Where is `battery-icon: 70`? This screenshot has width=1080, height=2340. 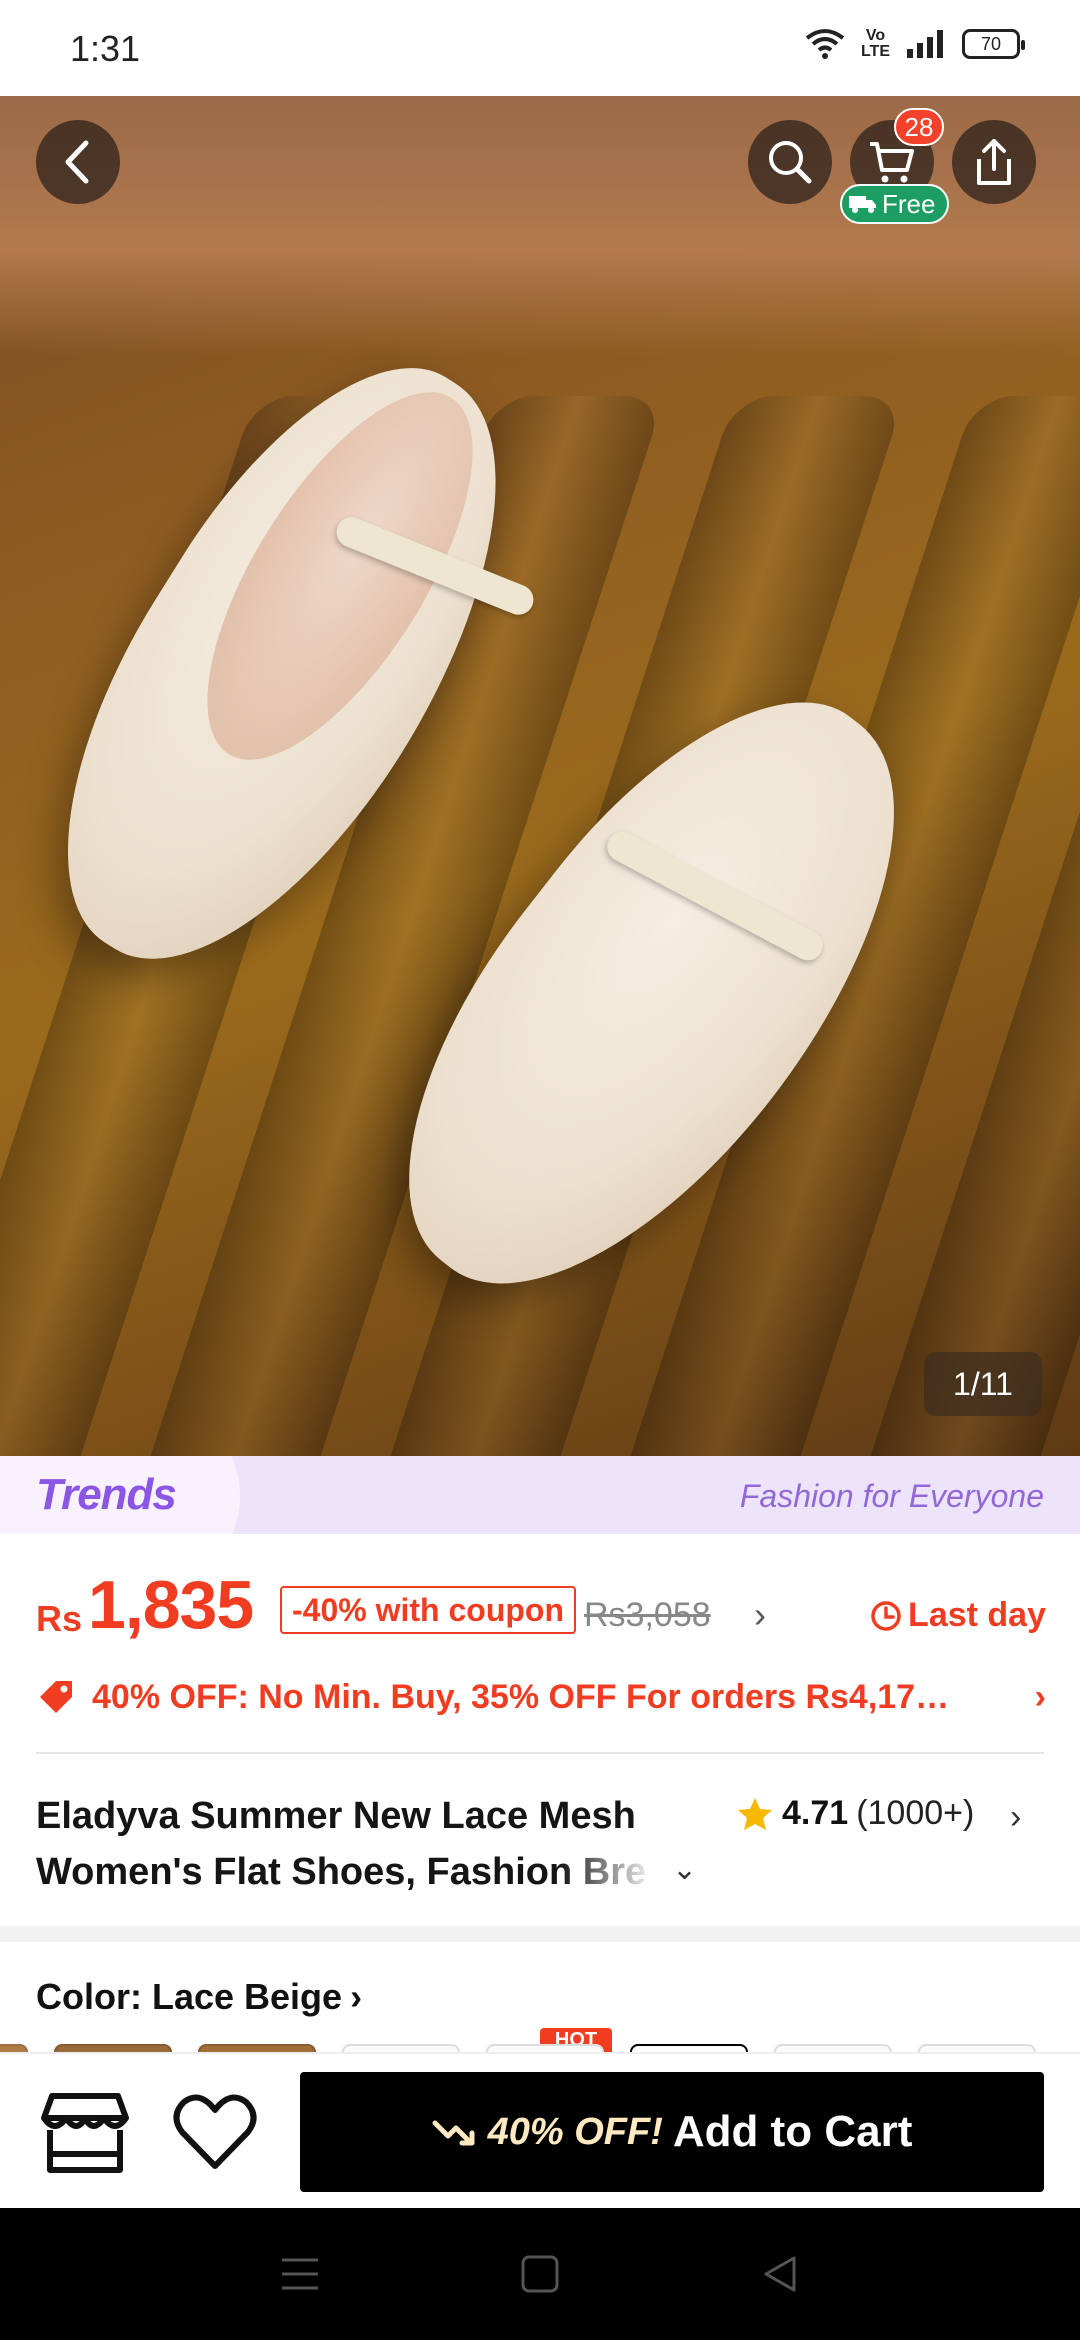 battery-icon: 70 is located at coordinates (993, 44).